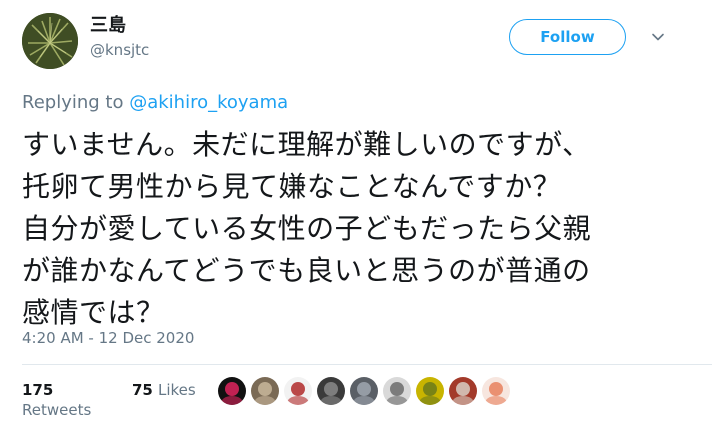 This screenshot has width=712, height=431. I want to click on tweet-text-line: 托卵て男性から見て嫌なことなんですか？, so click(292, 186).